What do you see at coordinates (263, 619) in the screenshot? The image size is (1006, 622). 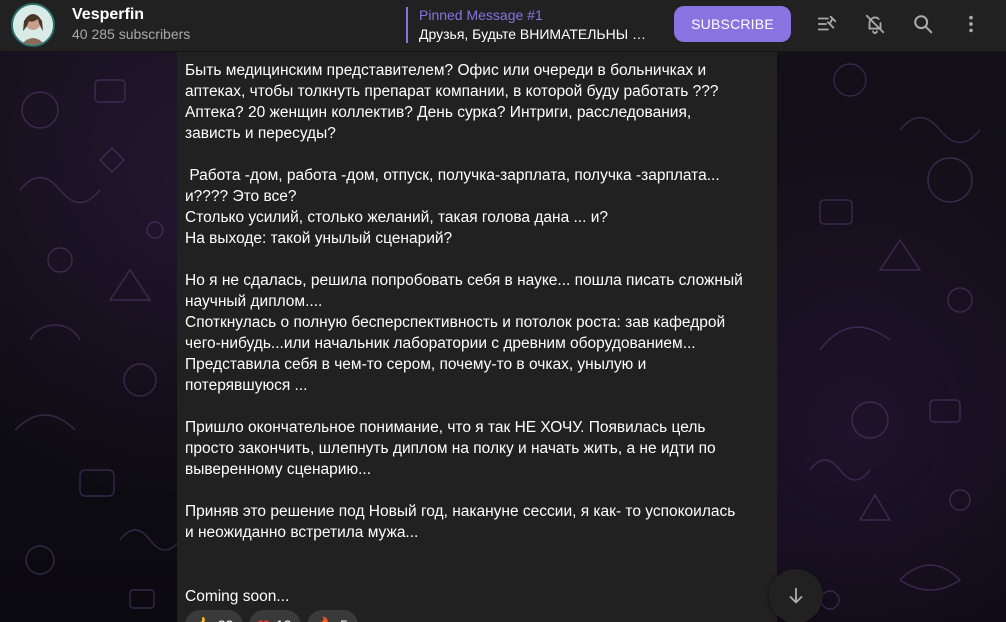 I see `heart-icon: ❤` at bounding box center [263, 619].